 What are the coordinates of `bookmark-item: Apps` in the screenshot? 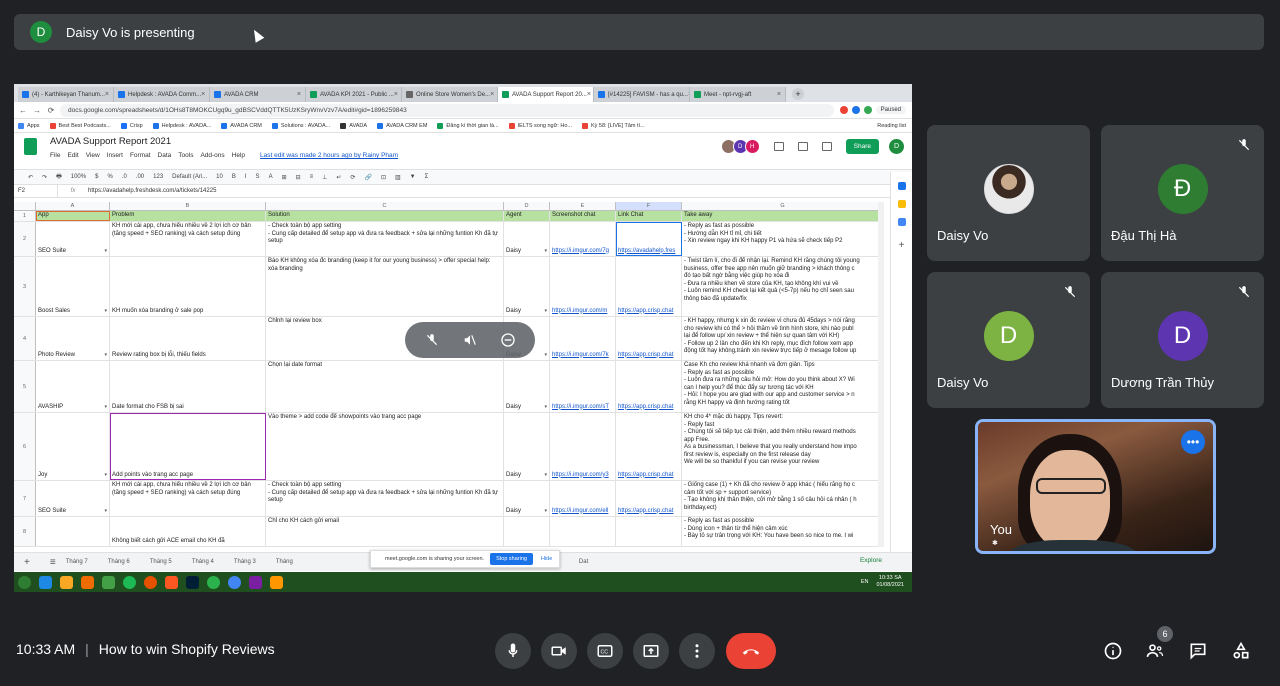 It's located at (29, 125).